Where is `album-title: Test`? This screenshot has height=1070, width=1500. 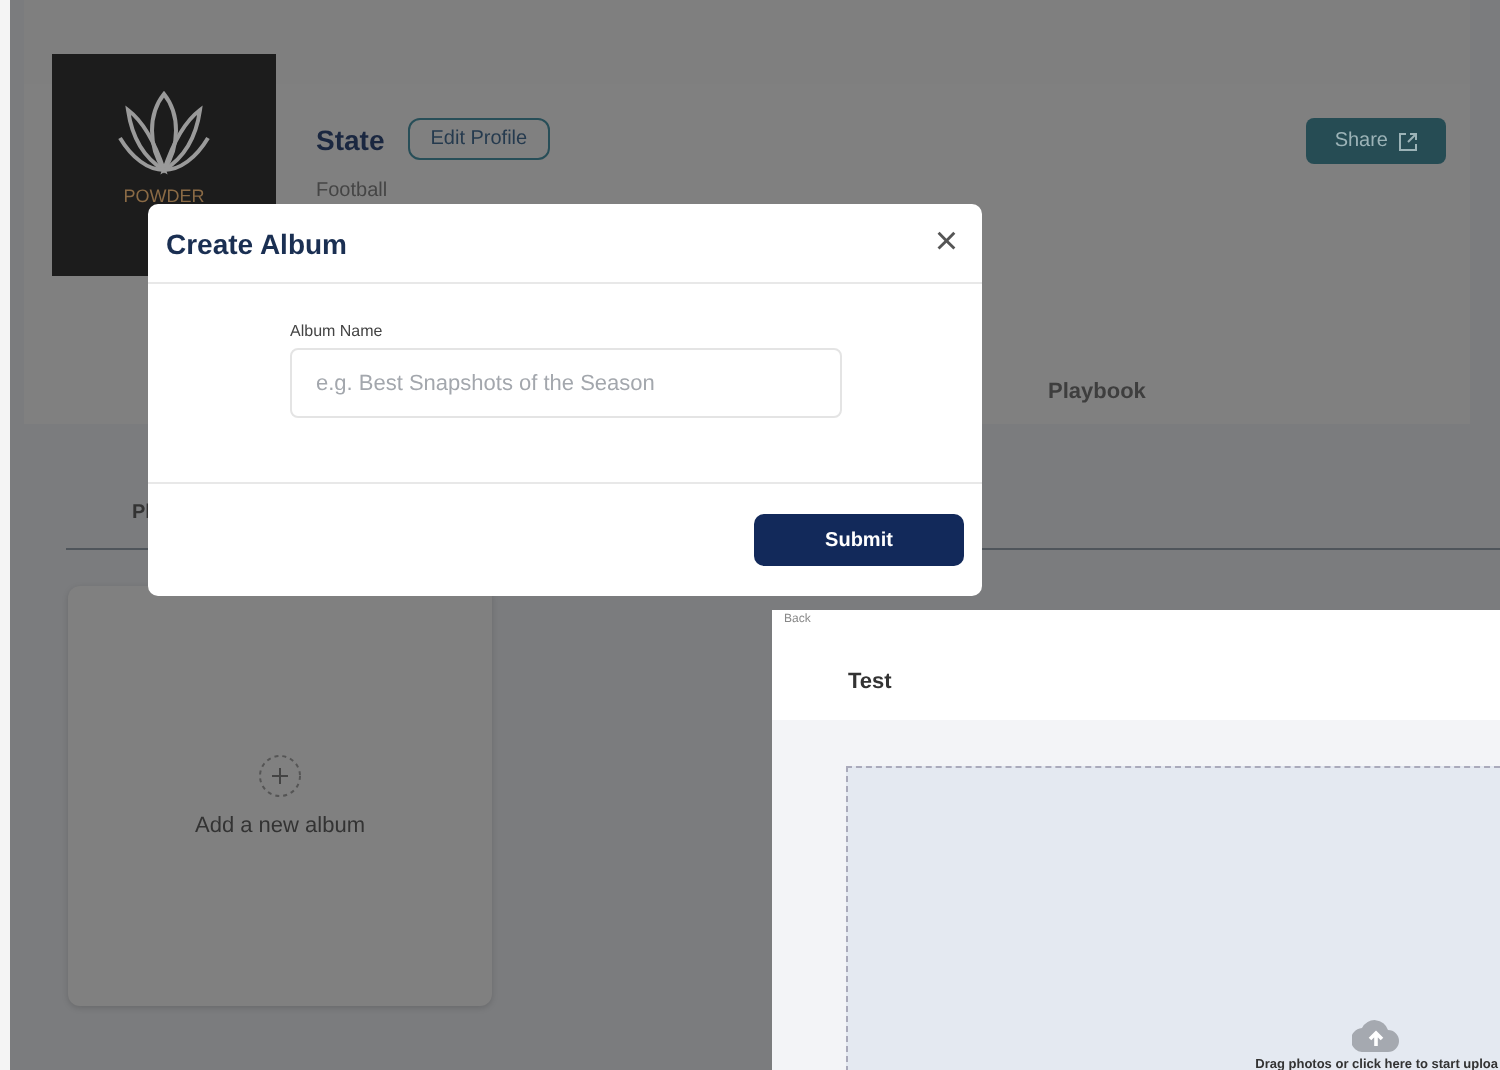
album-title: Test is located at coordinates (871, 682).